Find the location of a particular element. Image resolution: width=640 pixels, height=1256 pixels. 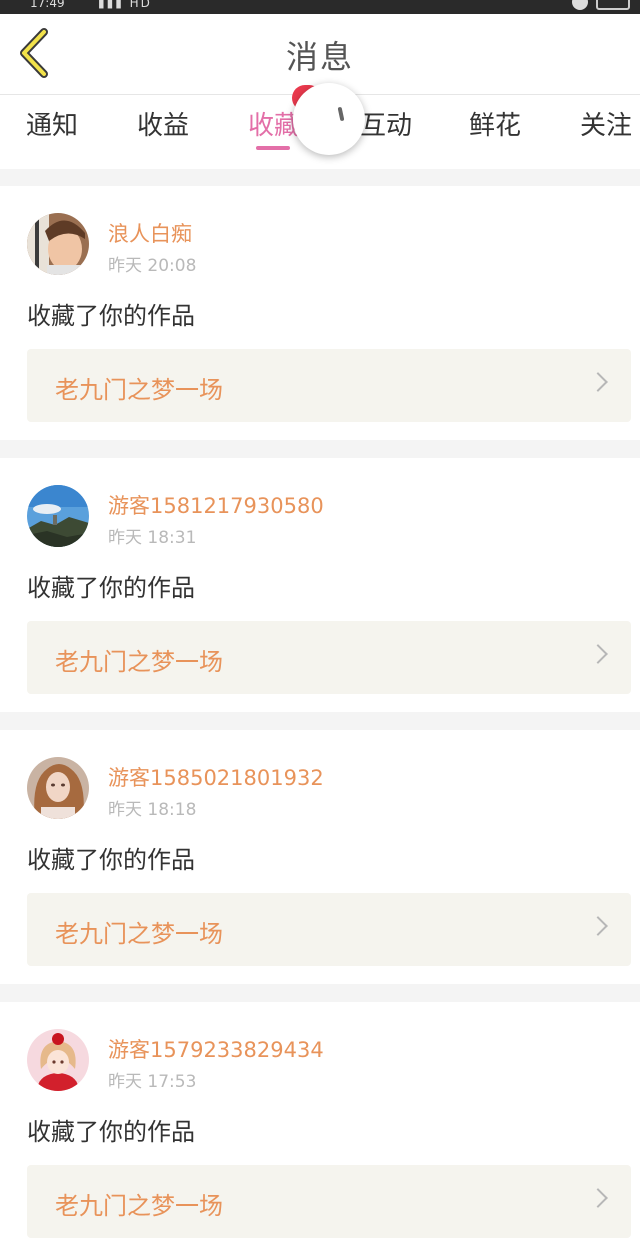

timestamp: 昨天 20:08 is located at coordinates (152, 266).